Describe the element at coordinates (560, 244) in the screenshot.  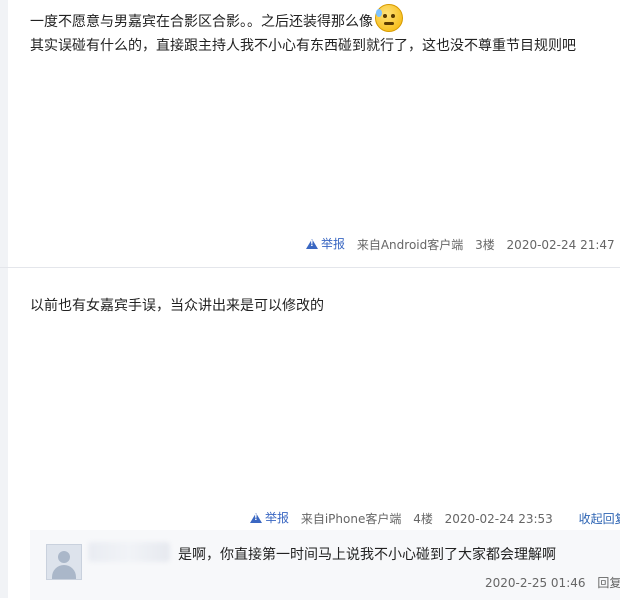
I see `post-time: 2020-02-24 21:47` at that location.